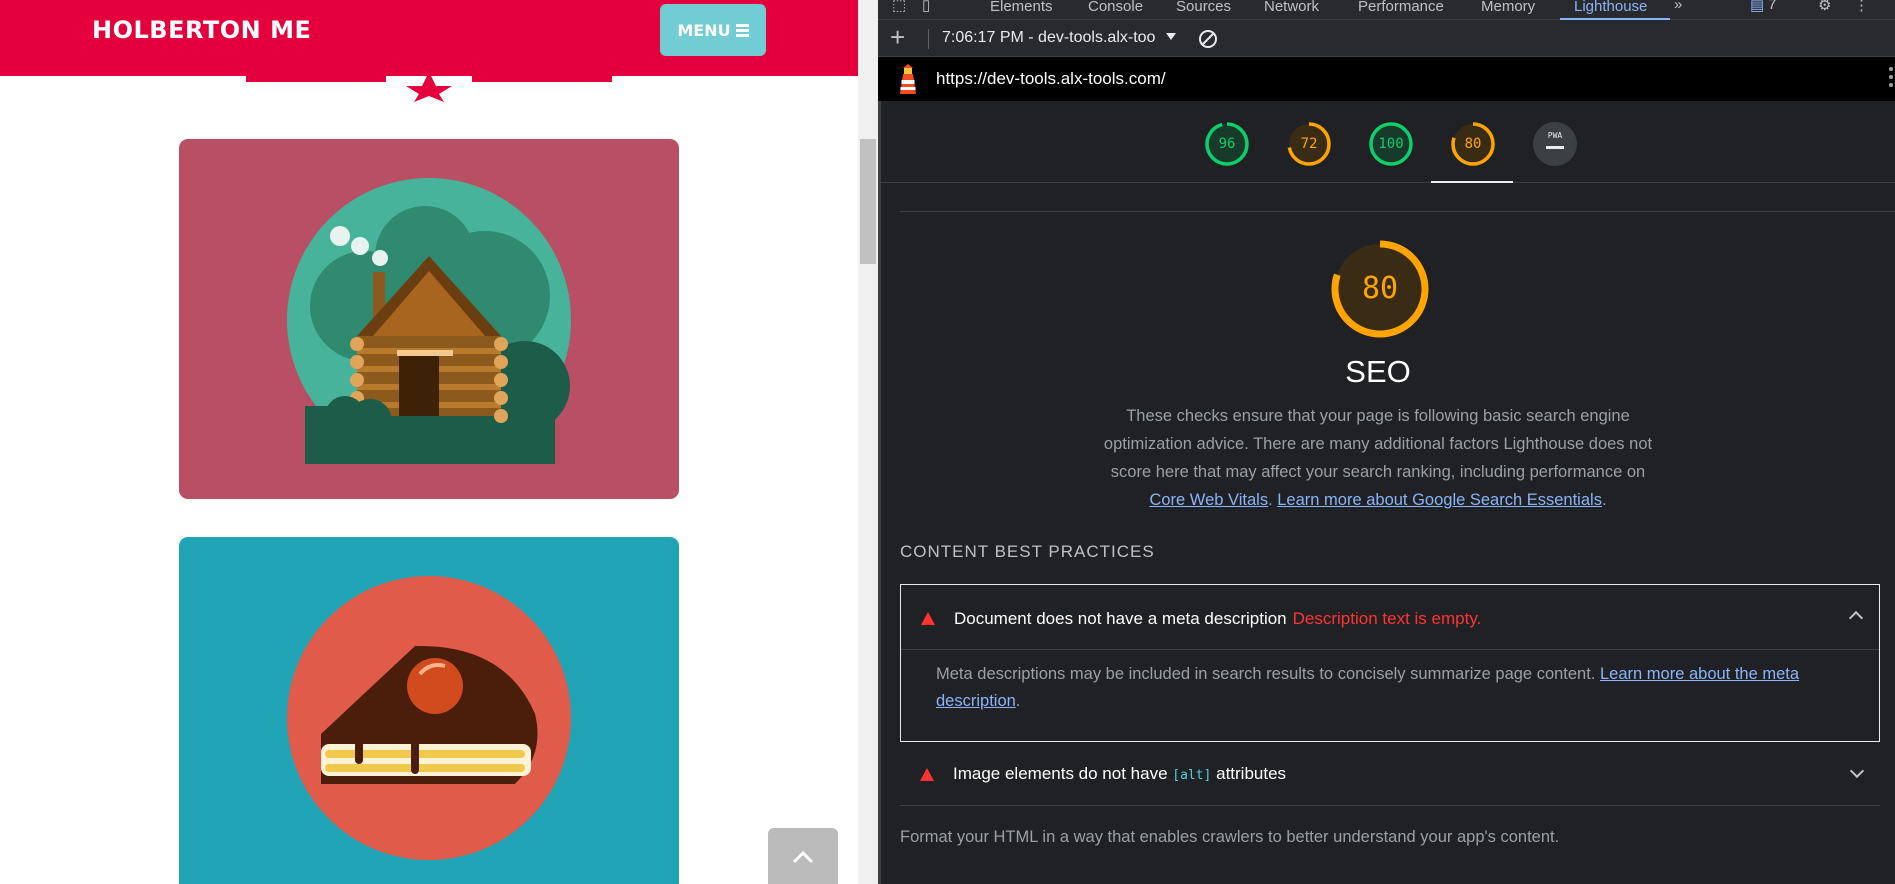 Image resolution: width=1895 pixels, height=884 pixels. Describe the element at coordinates (1508, 7) in the screenshot. I see `tab-memory: Memory` at that location.